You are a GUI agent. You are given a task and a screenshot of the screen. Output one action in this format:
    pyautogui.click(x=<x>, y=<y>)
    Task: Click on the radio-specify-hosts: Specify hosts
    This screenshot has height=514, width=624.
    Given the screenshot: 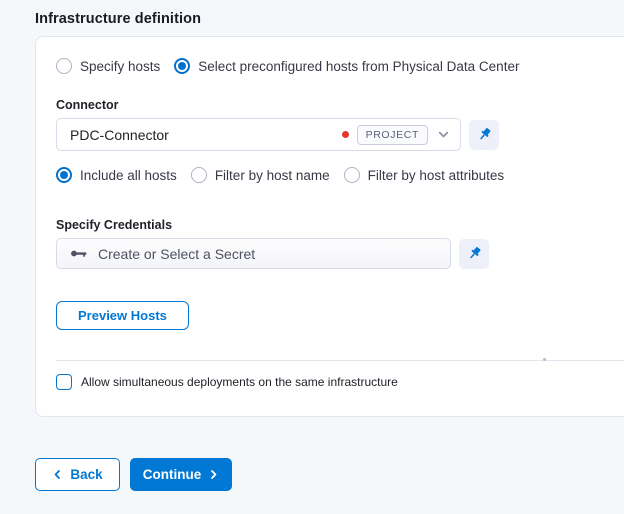 What is the action you would take?
    pyautogui.click(x=108, y=66)
    